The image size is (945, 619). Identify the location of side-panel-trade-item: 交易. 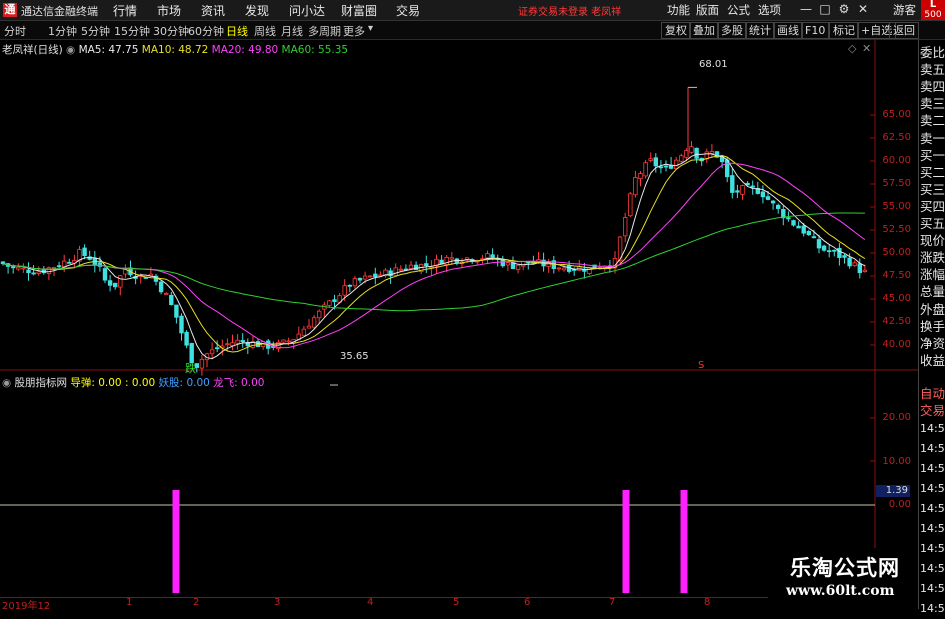
(932, 410).